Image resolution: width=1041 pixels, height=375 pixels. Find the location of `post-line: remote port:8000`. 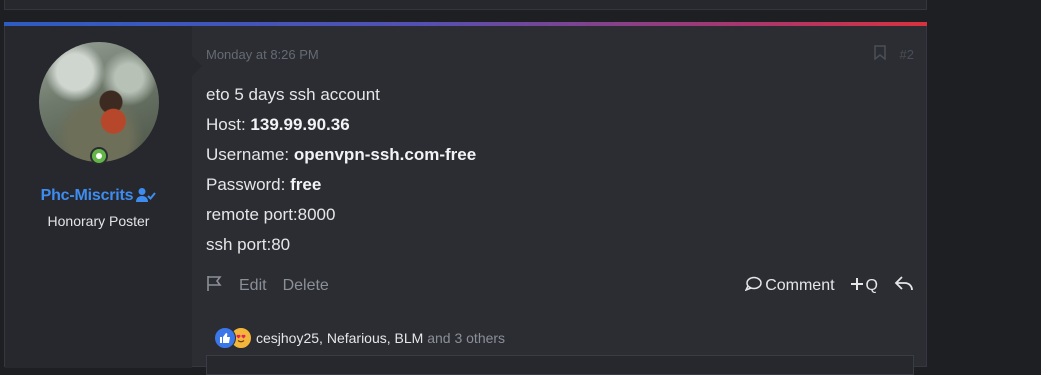

post-line: remote port:8000 is located at coordinates (271, 214).